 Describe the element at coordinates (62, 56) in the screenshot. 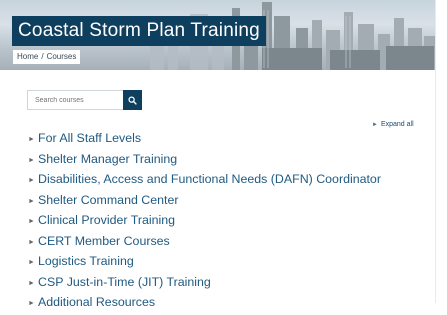

I see `breadcrumb-courses-link: Courses` at that location.